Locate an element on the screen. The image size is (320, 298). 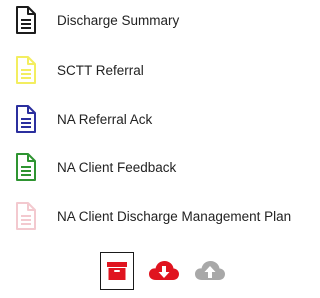
cloud-download-icon is located at coordinates (164, 271).